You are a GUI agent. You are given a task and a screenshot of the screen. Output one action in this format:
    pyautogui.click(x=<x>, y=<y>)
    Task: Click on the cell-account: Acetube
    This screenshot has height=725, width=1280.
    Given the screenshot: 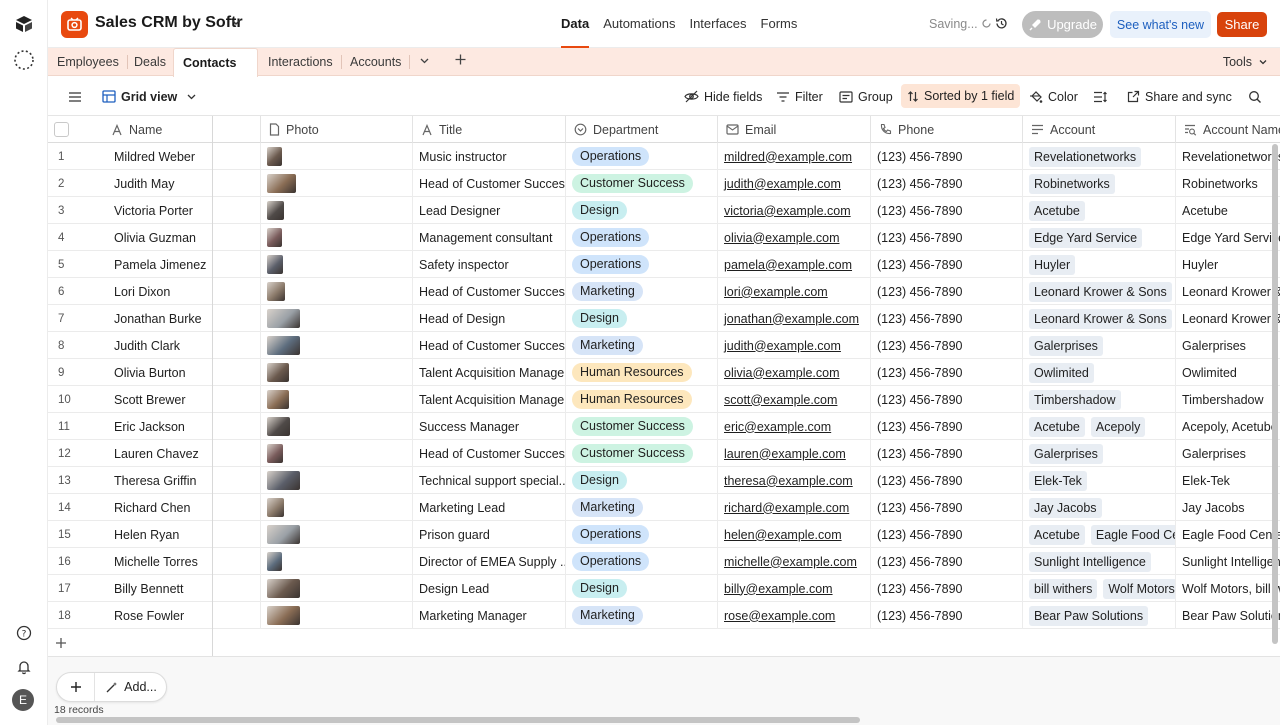 What is the action you would take?
    pyautogui.click(x=1099, y=210)
    